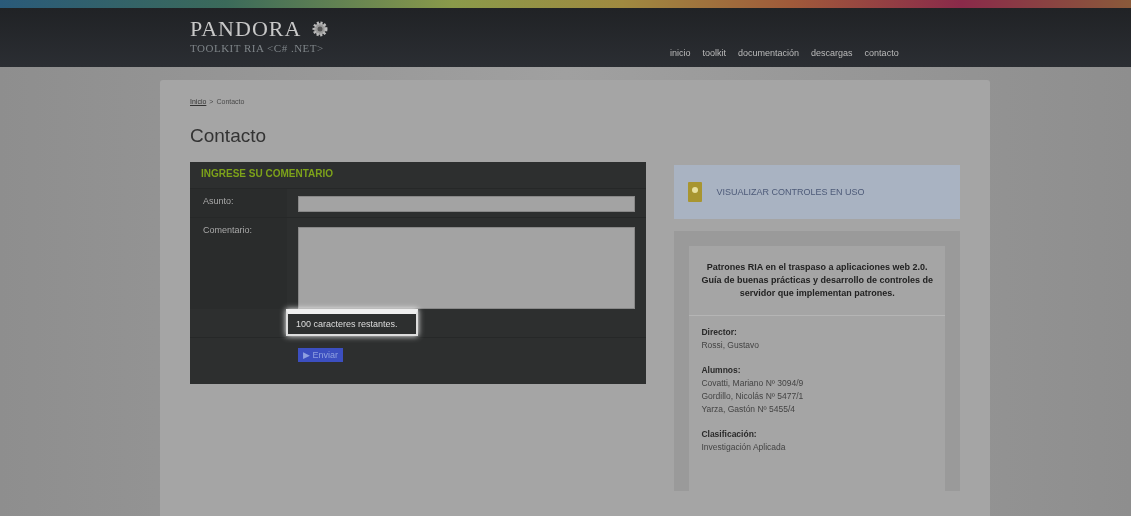 Image resolution: width=1131 pixels, height=516 pixels. What do you see at coordinates (320, 29) in the screenshot?
I see `gear-icon` at bounding box center [320, 29].